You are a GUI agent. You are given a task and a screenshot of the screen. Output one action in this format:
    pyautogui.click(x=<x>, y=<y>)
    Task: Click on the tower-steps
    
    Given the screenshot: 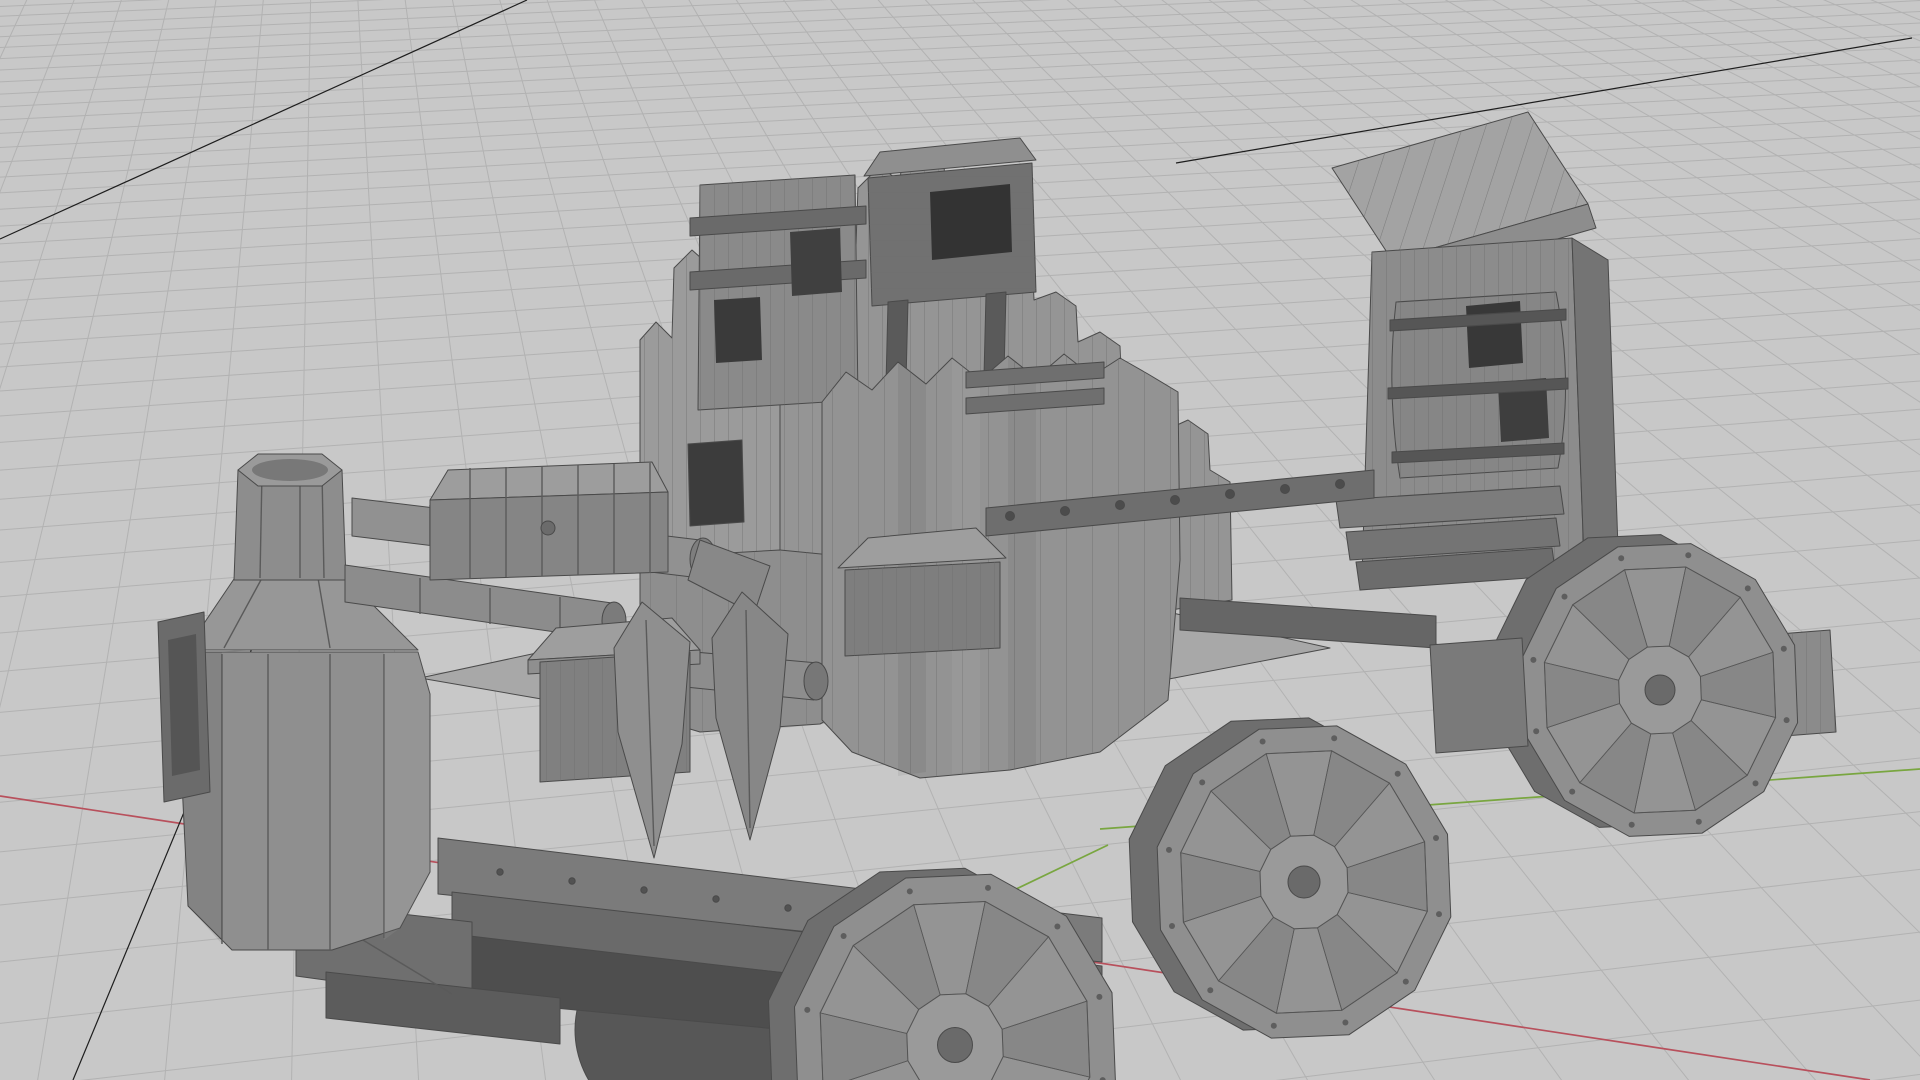 What is the action you would take?
    pyautogui.click(x=1450, y=538)
    